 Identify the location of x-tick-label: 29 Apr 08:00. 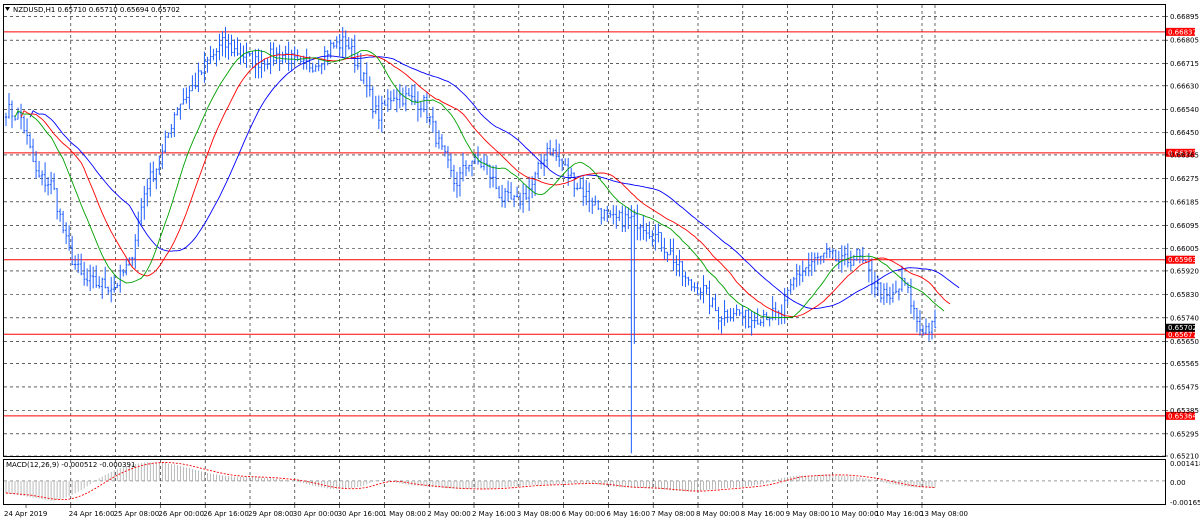
(271, 514).